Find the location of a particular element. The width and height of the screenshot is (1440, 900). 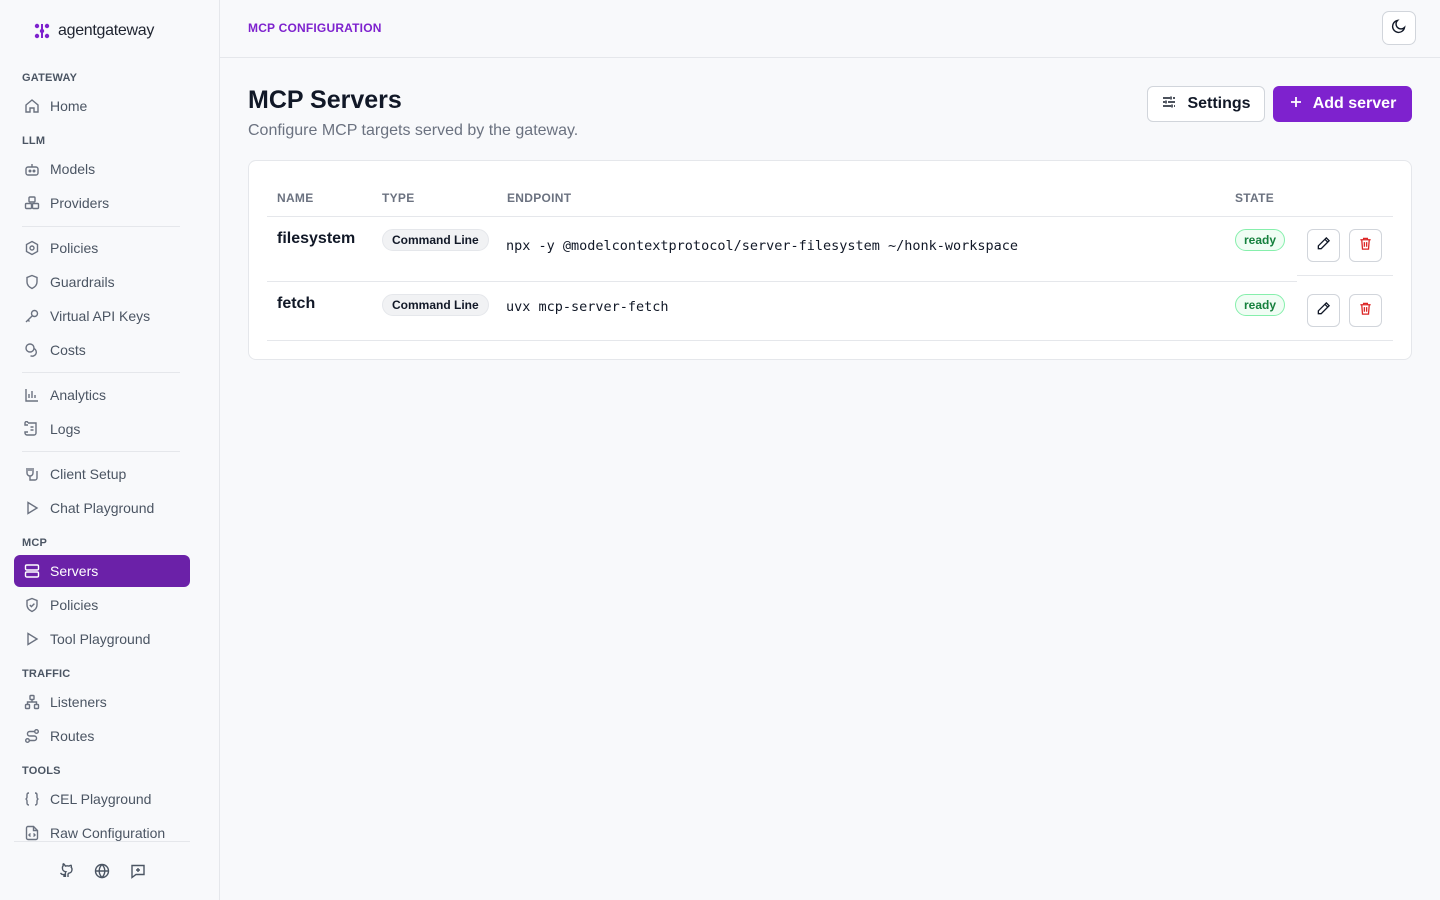

add-server-button: Add server is located at coordinates (1342, 104).